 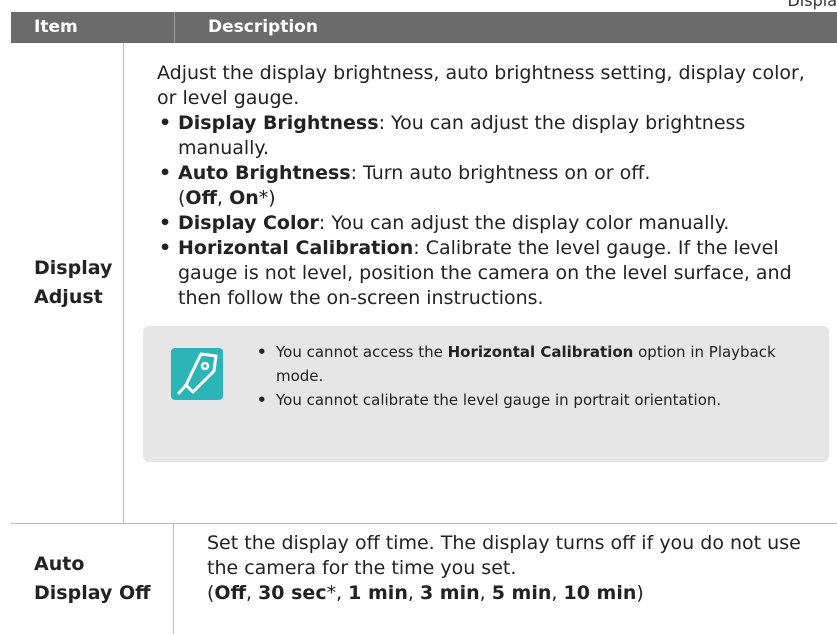 What do you see at coordinates (378, 593) in the screenshot?
I see `option-value: 1 min` at bounding box center [378, 593].